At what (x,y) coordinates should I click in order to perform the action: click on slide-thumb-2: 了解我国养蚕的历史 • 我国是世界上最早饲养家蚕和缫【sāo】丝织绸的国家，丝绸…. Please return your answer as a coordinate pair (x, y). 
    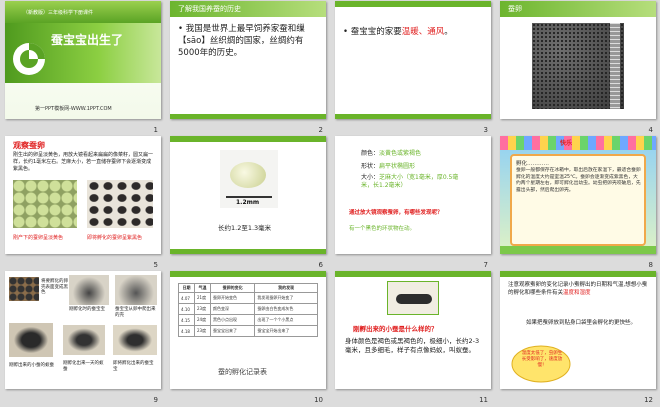
    Looking at the image, I should click on (249, 68).